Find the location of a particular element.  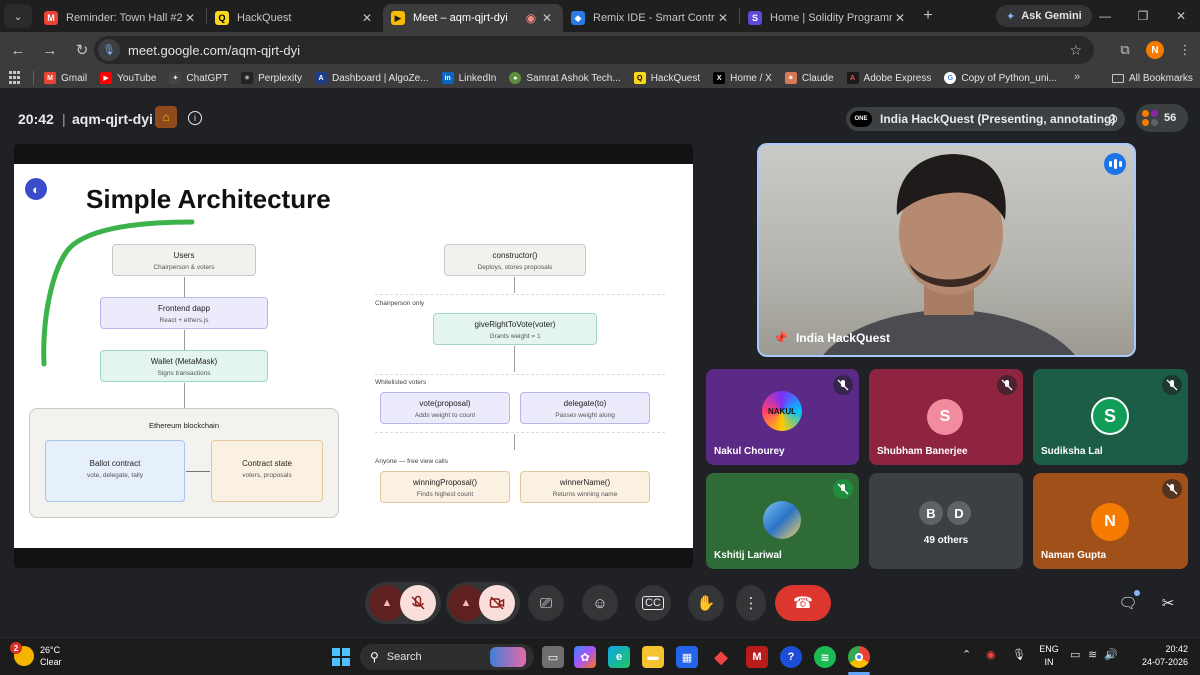

start-button is located at coordinates (341, 657).